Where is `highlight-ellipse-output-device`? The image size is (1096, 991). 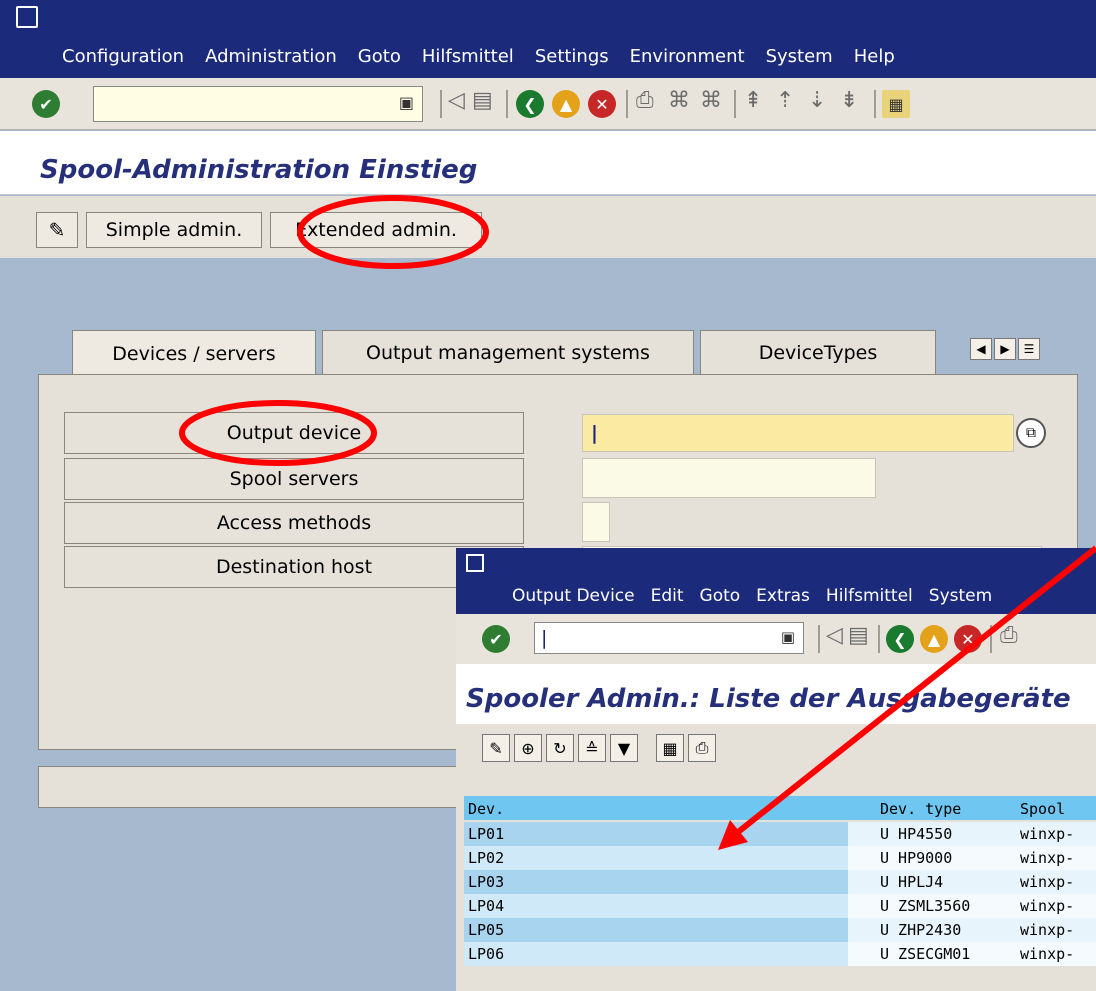
highlight-ellipse-output-device is located at coordinates (278, 433).